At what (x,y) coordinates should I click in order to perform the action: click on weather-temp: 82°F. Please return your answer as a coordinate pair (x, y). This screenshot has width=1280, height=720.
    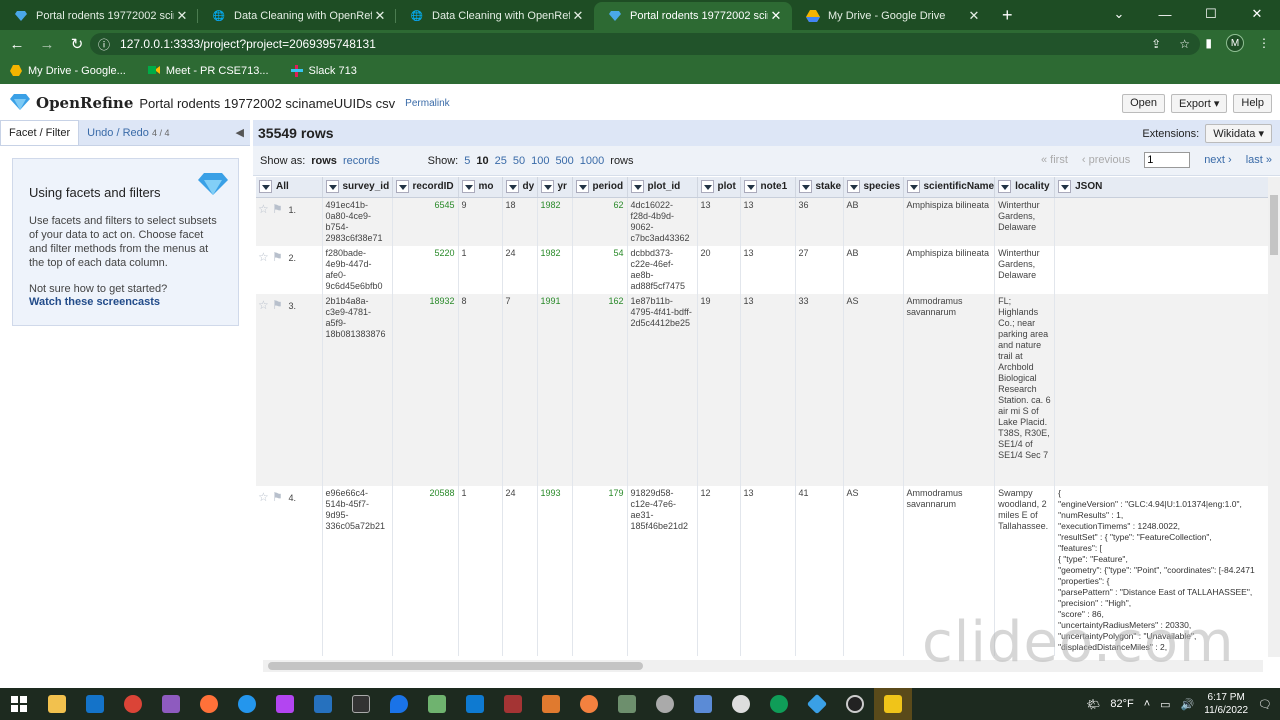
    Looking at the image, I should click on (1121, 704).